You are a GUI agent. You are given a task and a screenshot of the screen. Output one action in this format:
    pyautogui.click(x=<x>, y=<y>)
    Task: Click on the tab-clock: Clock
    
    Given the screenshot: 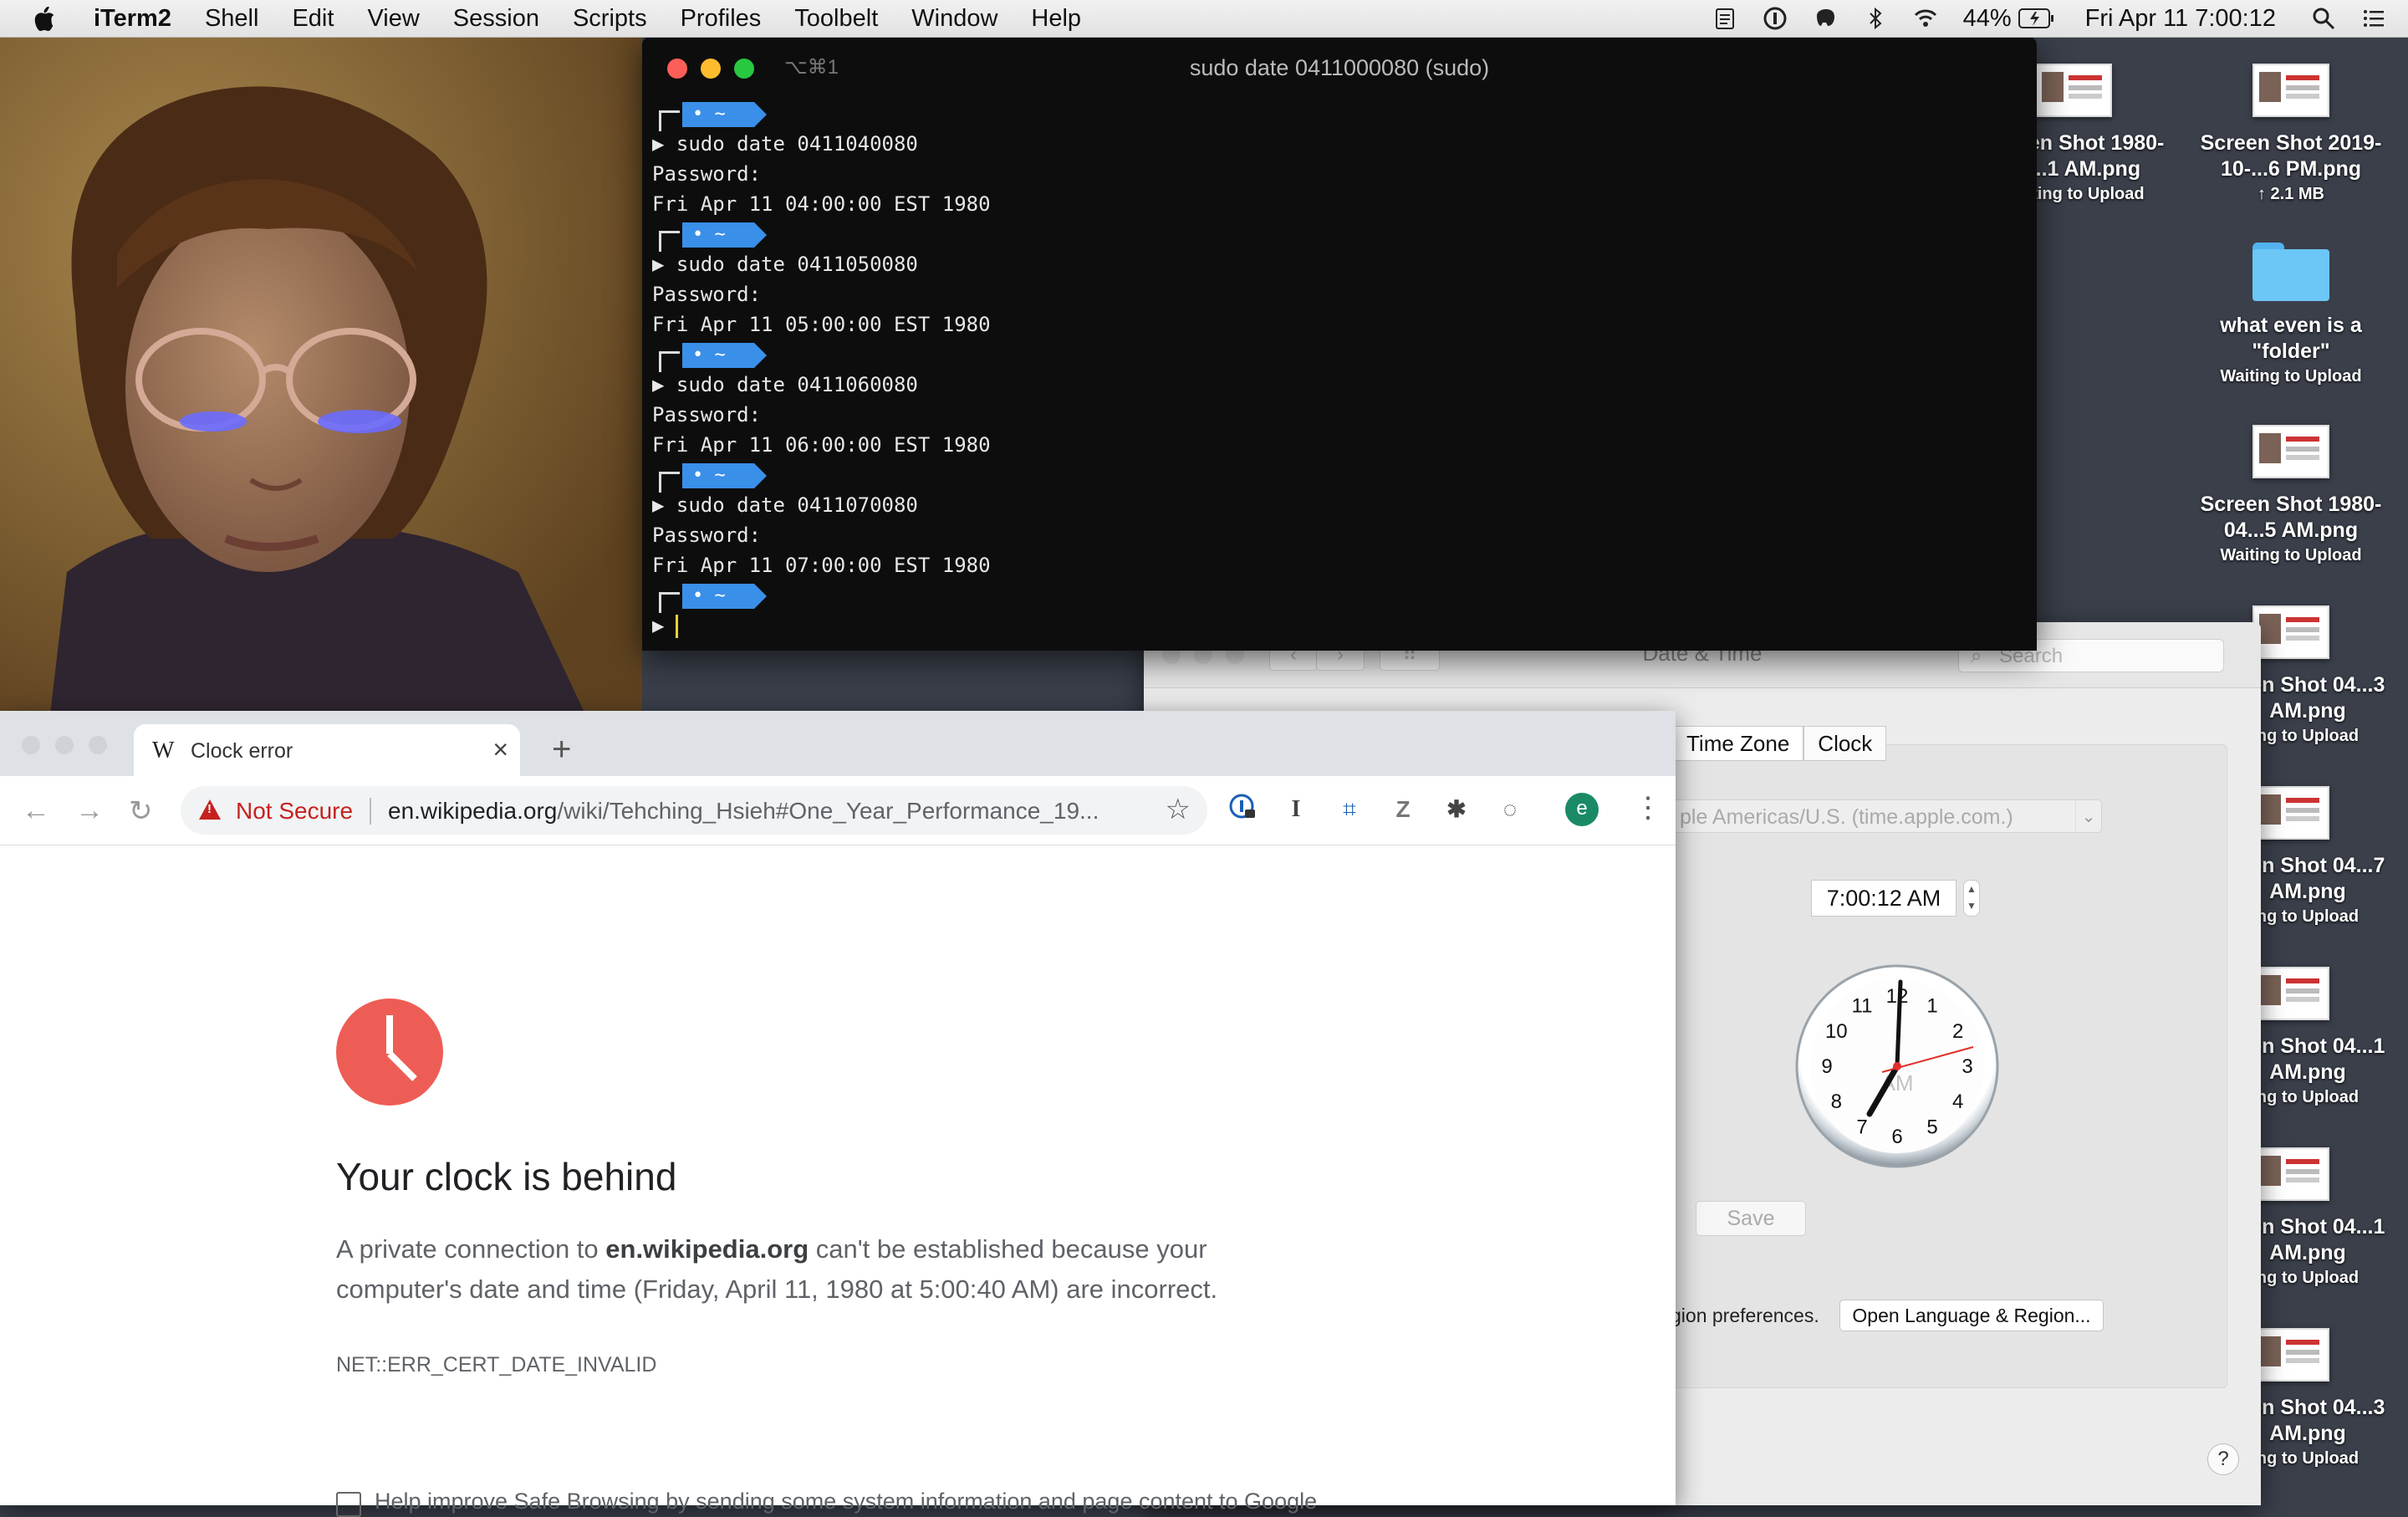 What is the action you would take?
    pyautogui.click(x=1845, y=743)
    